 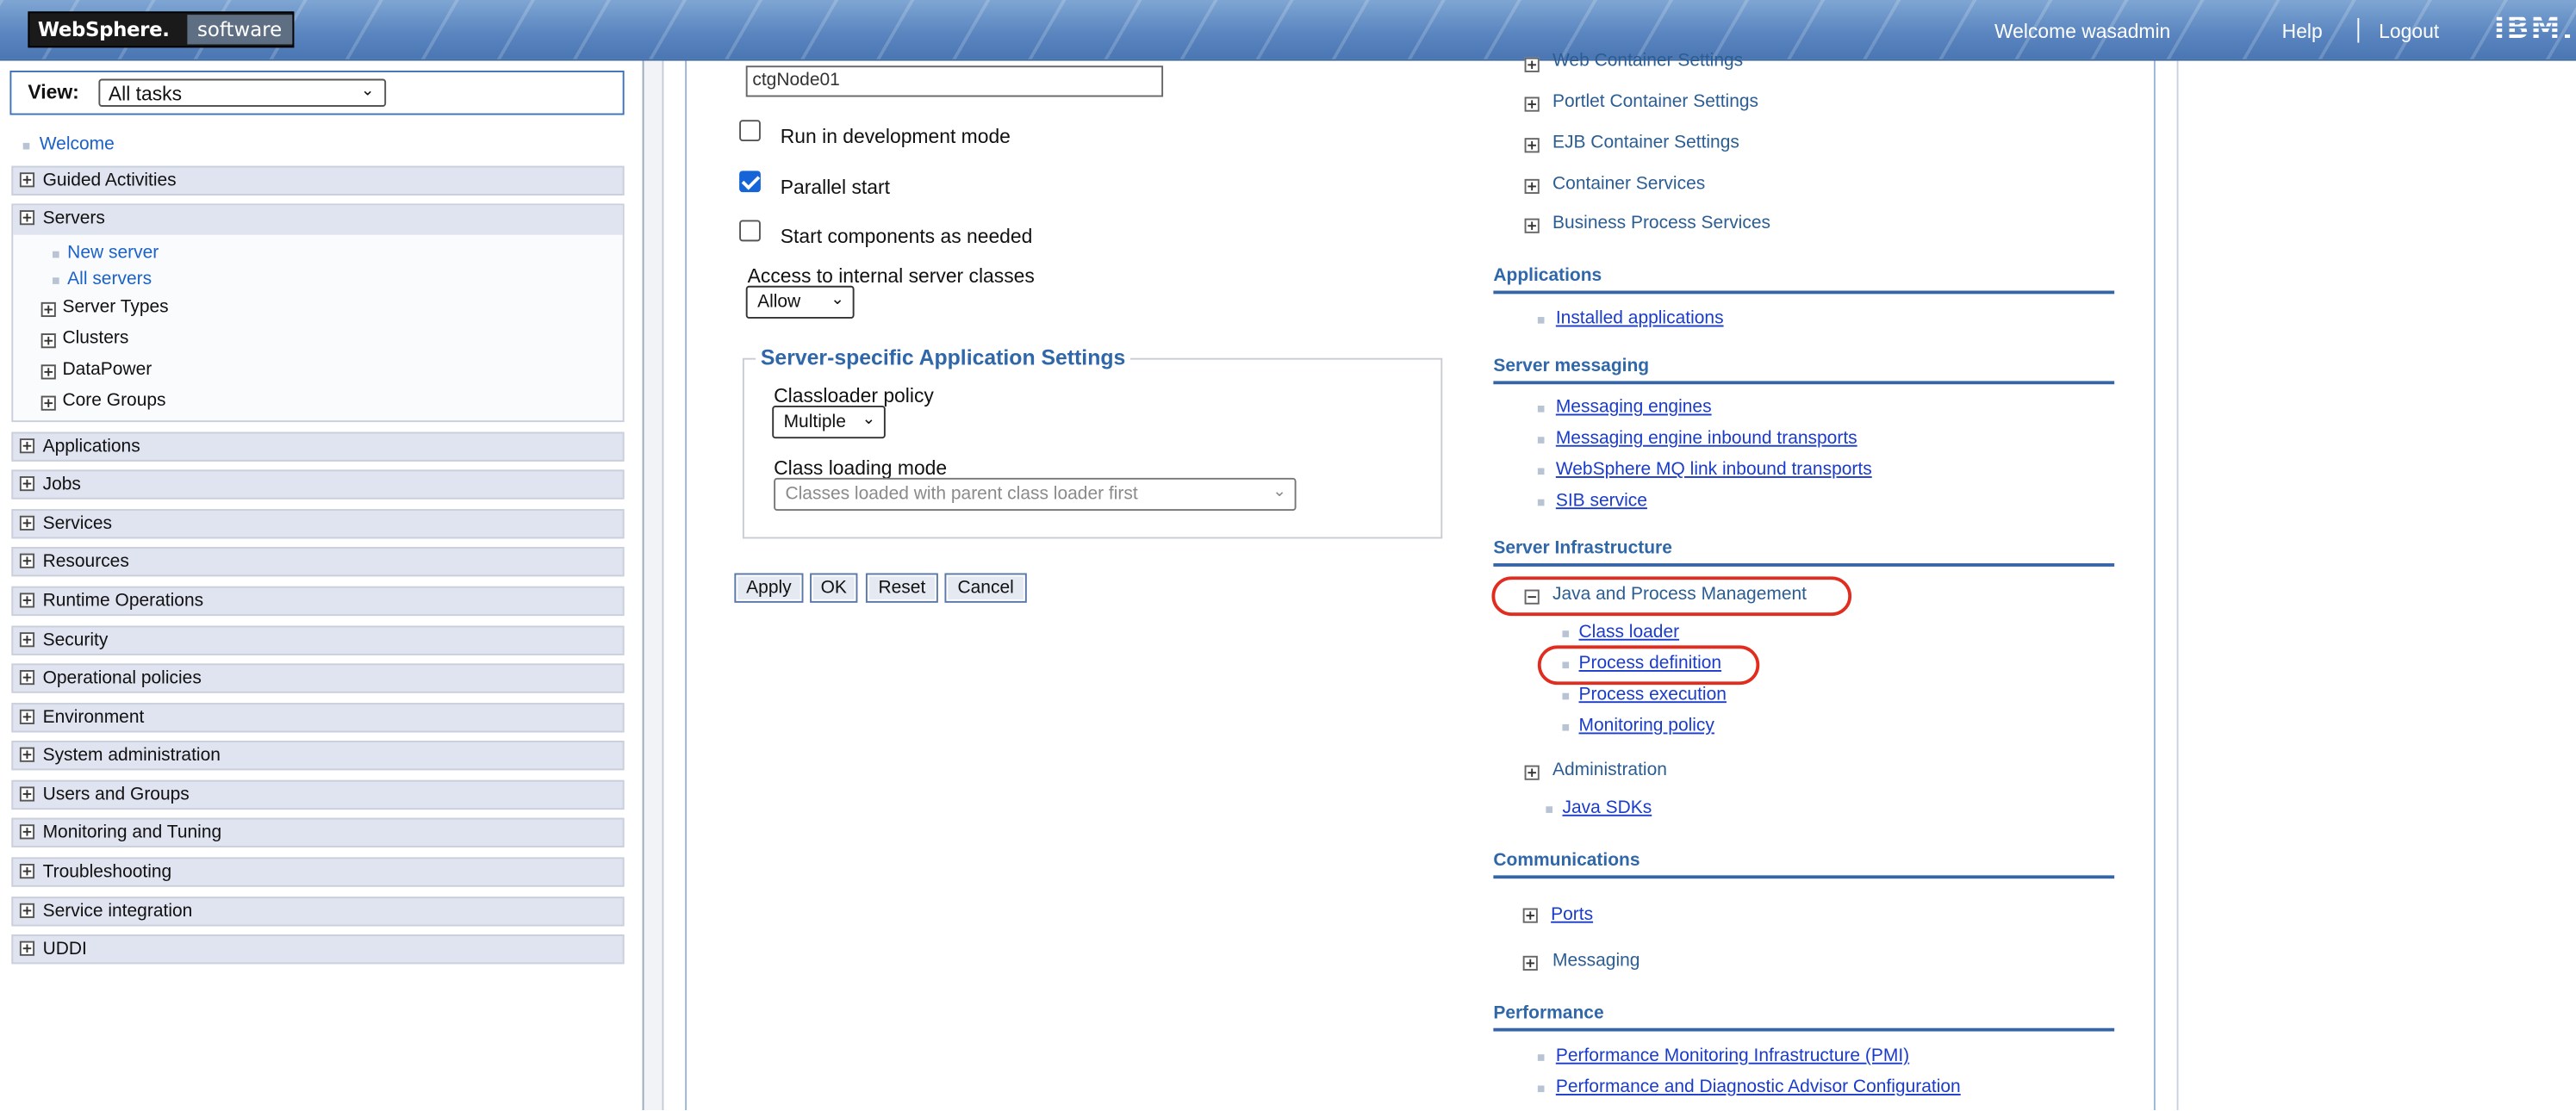 What do you see at coordinates (1596, 961) in the screenshot?
I see `messaging-item: Messaging` at bounding box center [1596, 961].